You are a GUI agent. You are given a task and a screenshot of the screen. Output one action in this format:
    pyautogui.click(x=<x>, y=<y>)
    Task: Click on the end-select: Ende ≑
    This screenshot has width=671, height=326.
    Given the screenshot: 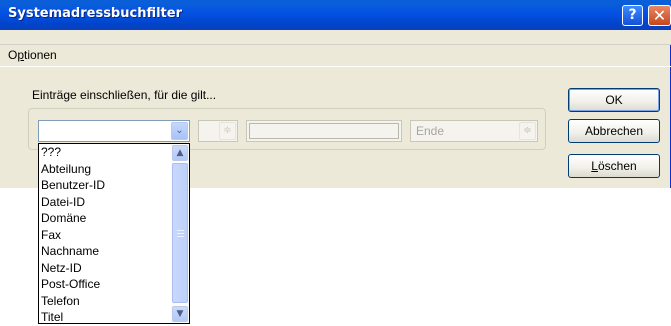 What is the action you would take?
    pyautogui.click(x=474, y=131)
    